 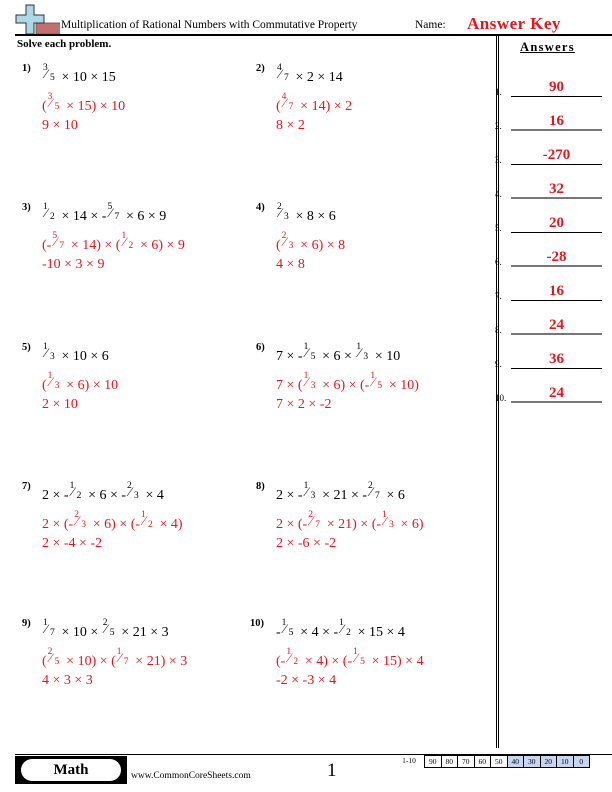 What do you see at coordinates (89, 661) in the screenshot?
I see `expr-text: × 10) × (` at bounding box center [89, 661].